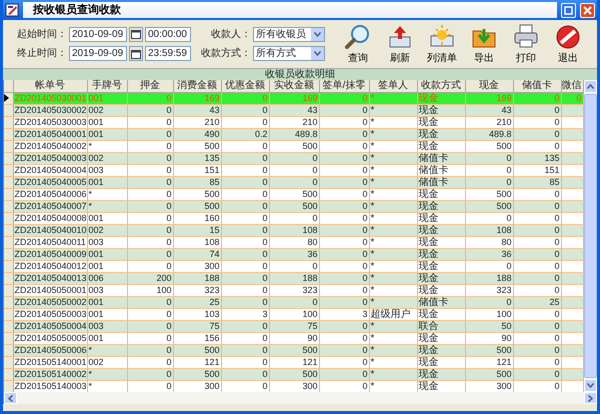  I want to click on table-cell: ZD201405040001, so click(50, 134).